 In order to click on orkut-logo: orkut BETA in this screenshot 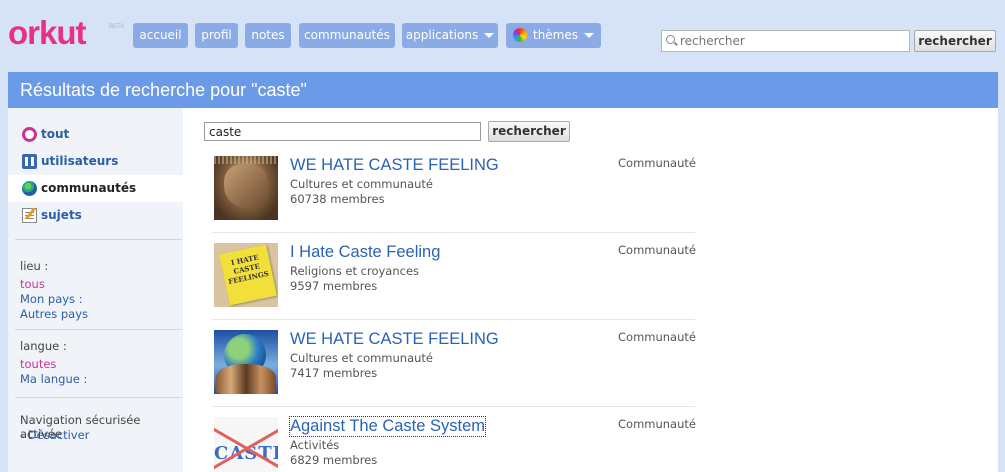, I will do `click(66, 33)`.